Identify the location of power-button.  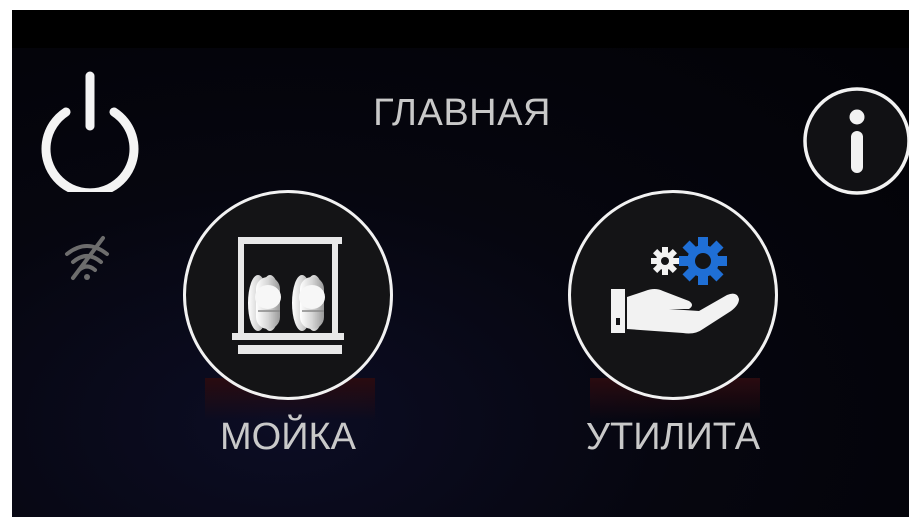
(90, 130).